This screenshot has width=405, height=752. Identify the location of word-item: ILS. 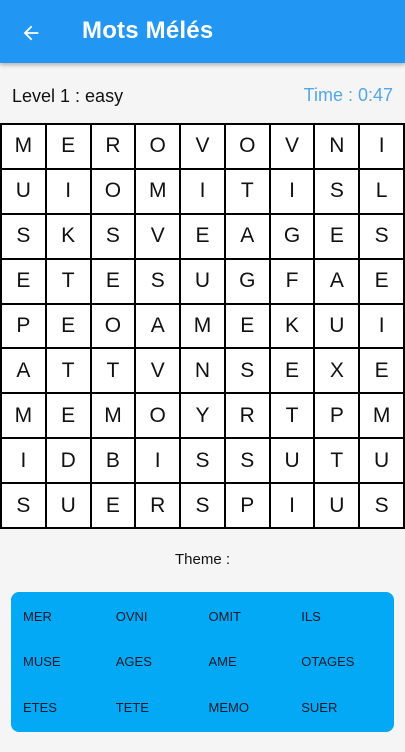
(311, 617).